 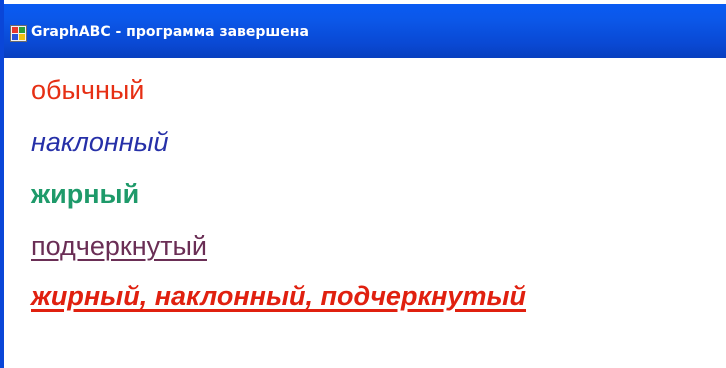 I want to click on window-title: GraphABC - программа завершена, so click(x=170, y=32).